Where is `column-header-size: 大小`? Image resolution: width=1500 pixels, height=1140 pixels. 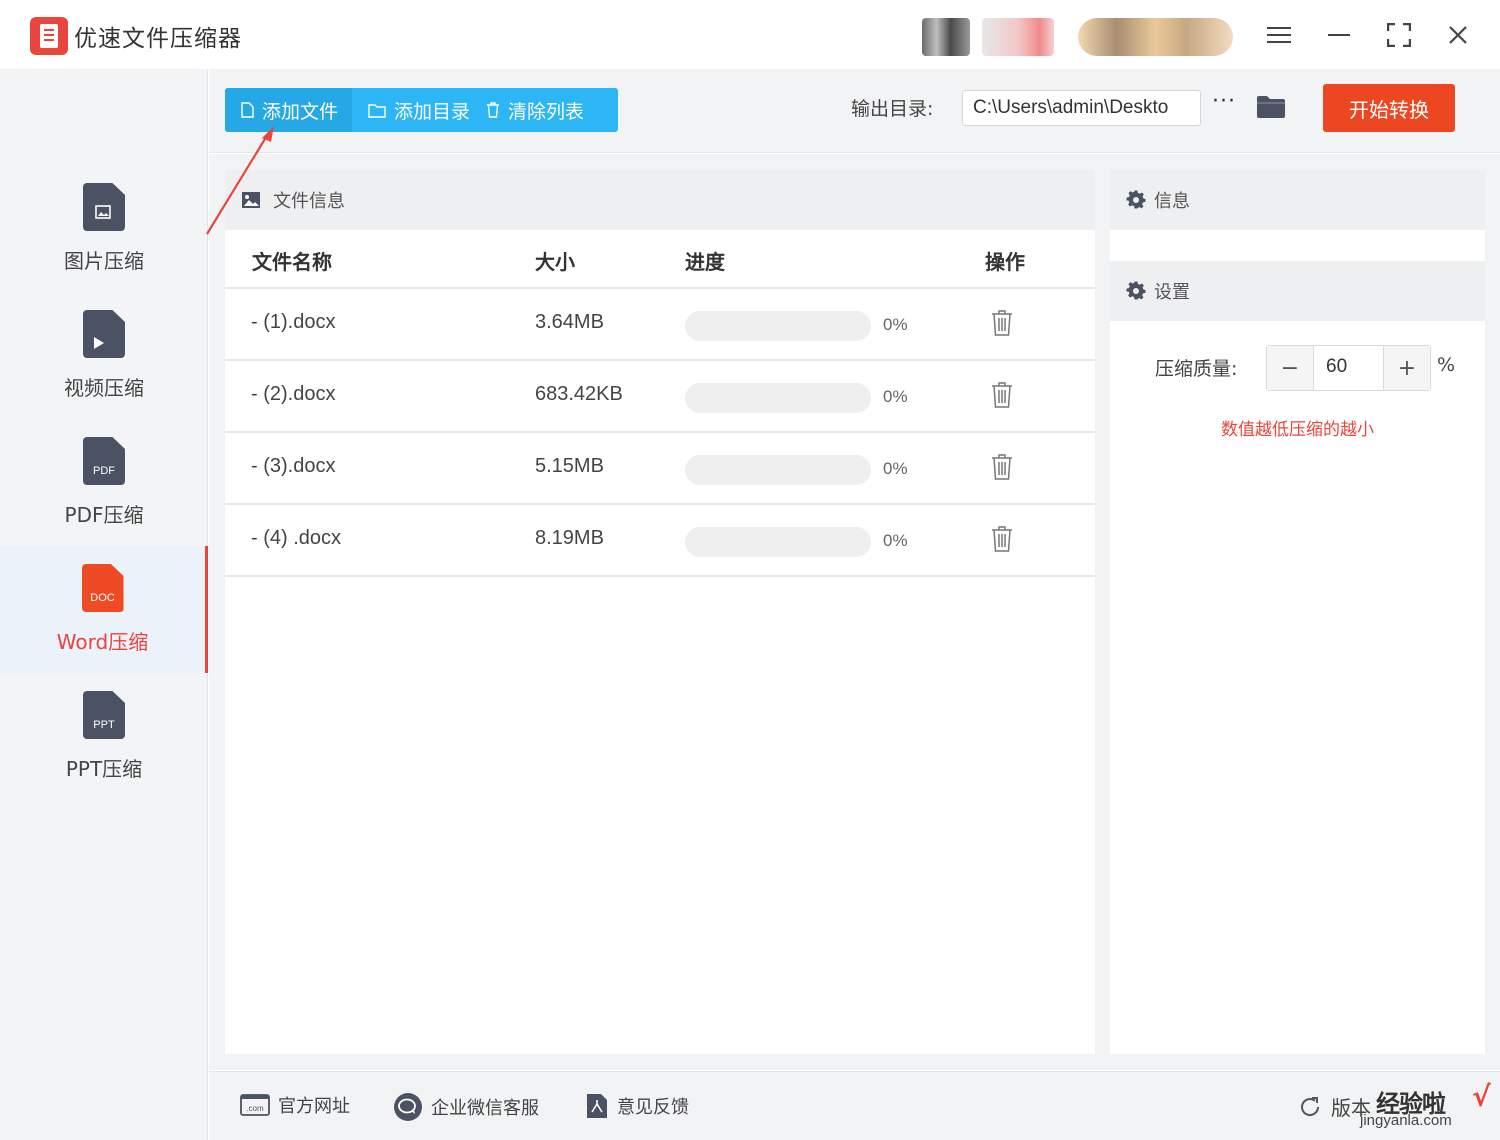 column-header-size: 大小 is located at coordinates (555, 262).